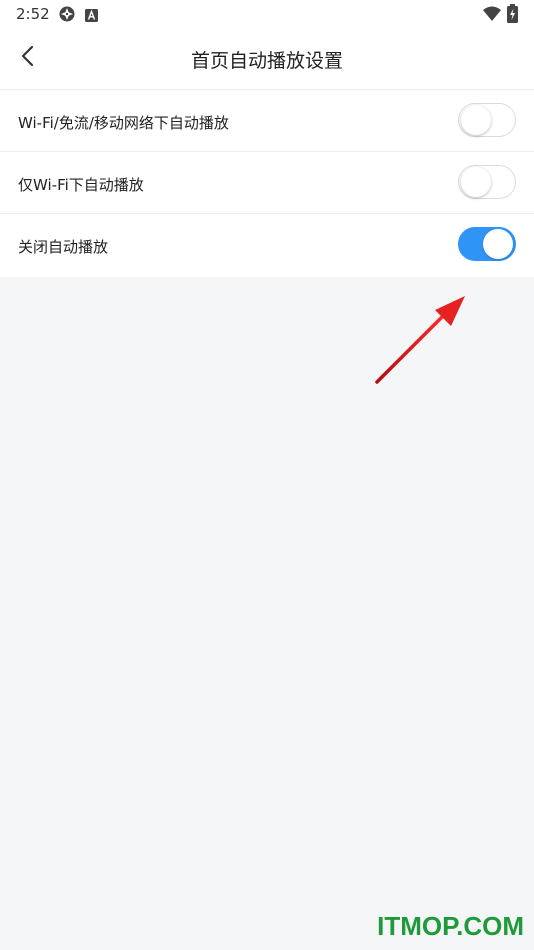 This screenshot has width=534, height=950. Describe the element at coordinates (91, 16) in the screenshot. I see `a-badge-icon` at that location.